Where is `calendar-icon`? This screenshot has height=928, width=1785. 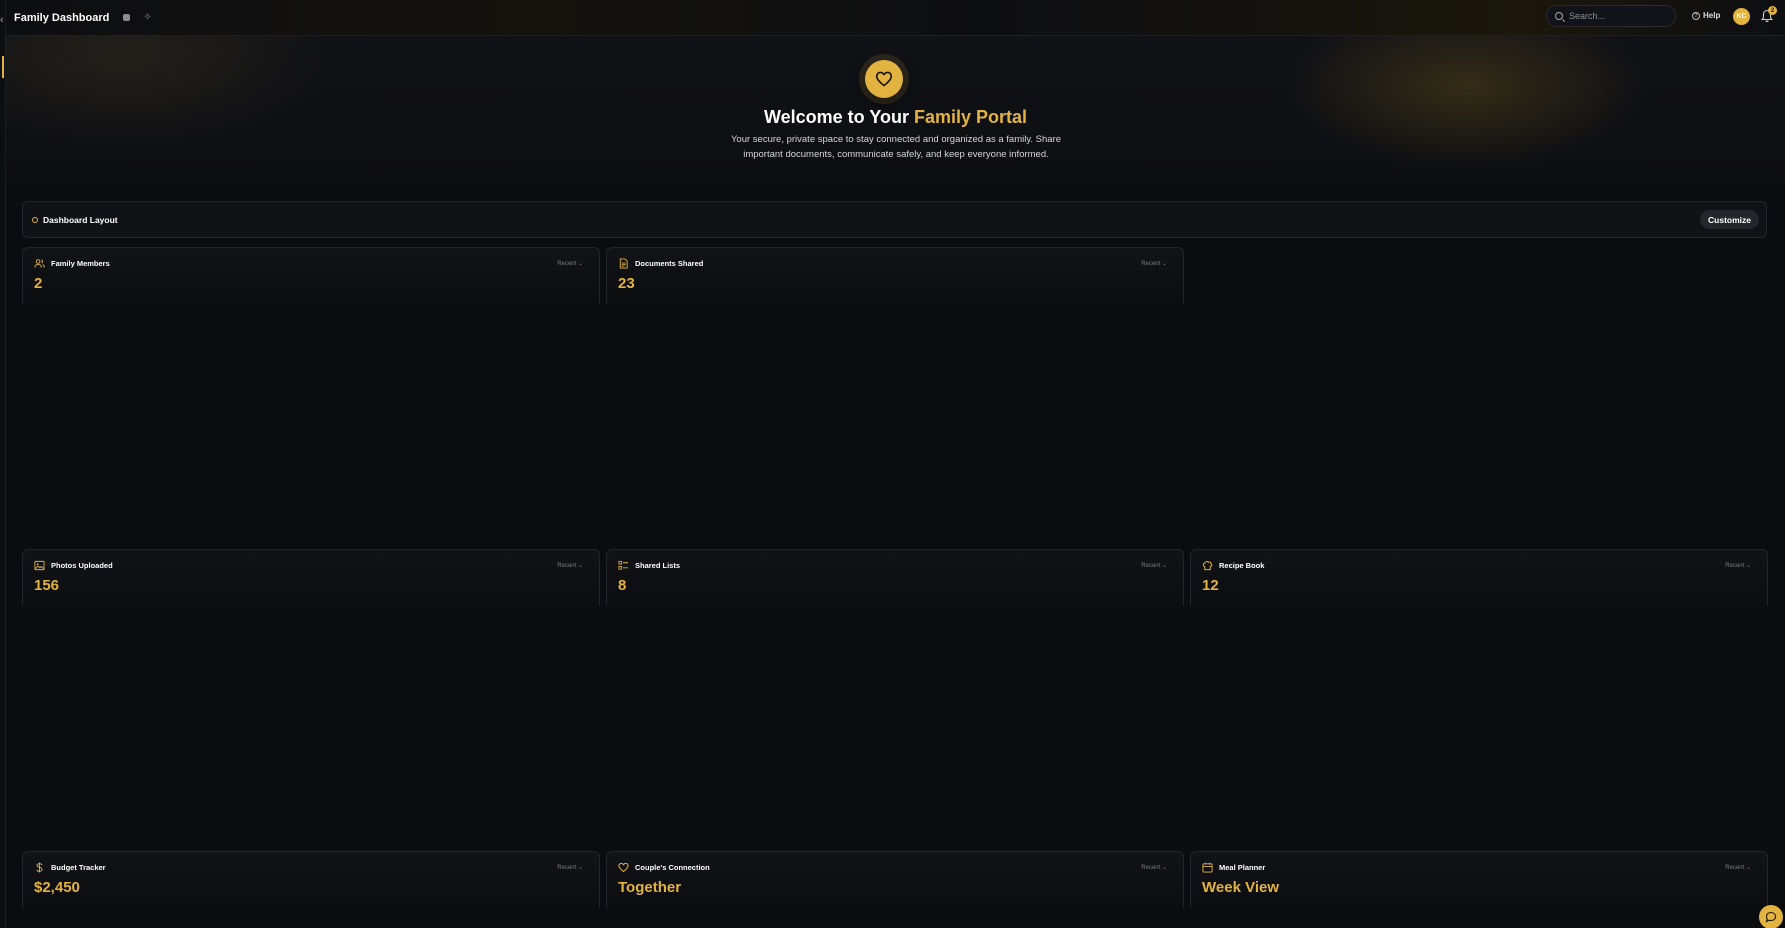 calendar-icon is located at coordinates (1207, 867).